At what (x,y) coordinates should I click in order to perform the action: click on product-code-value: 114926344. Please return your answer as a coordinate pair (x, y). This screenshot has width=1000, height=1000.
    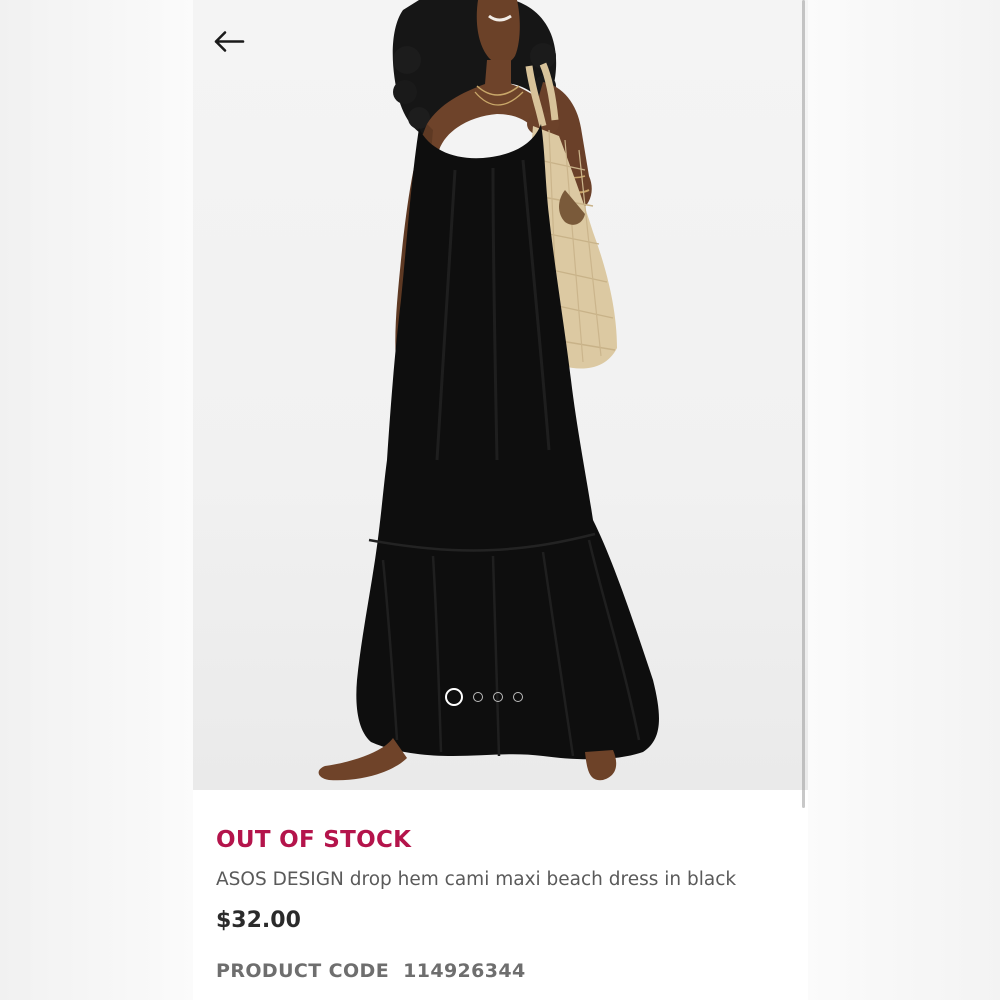
    Looking at the image, I should click on (464, 971).